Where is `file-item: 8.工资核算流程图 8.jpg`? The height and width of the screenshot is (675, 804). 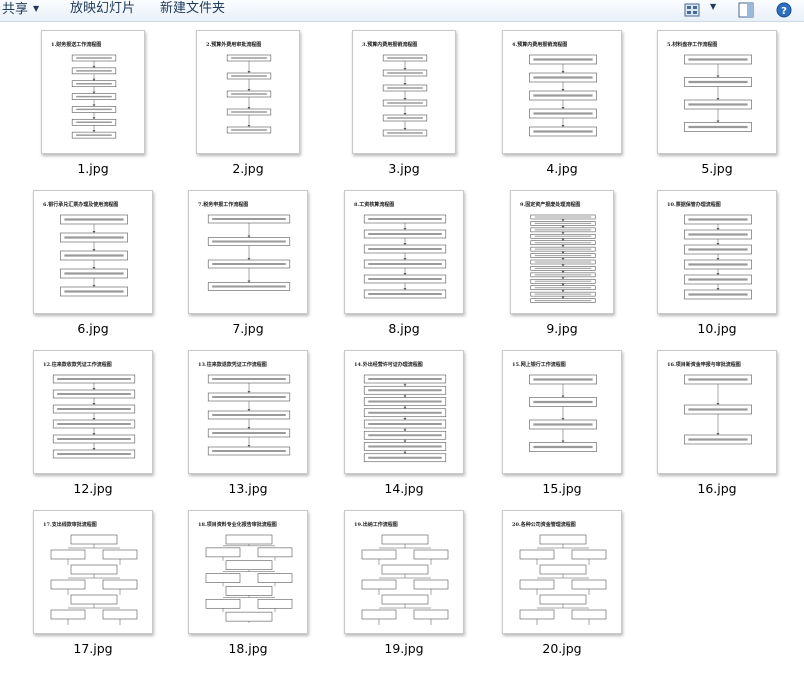 file-item: 8.工资核算流程图 8.jpg is located at coordinates (404, 265).